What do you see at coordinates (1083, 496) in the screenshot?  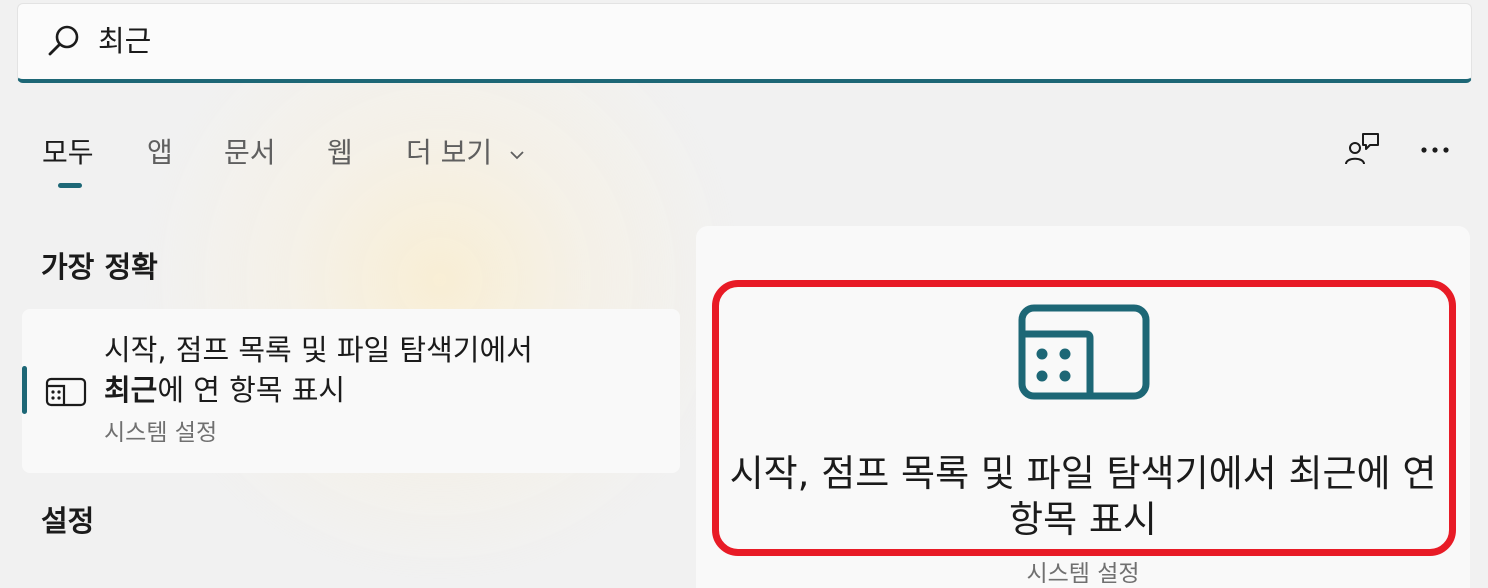 I see `preview-title: 시작, 점프 목록 및 파일 탐색기에서 최근에 연 항목 표시` at bounding box center [1083, 496].